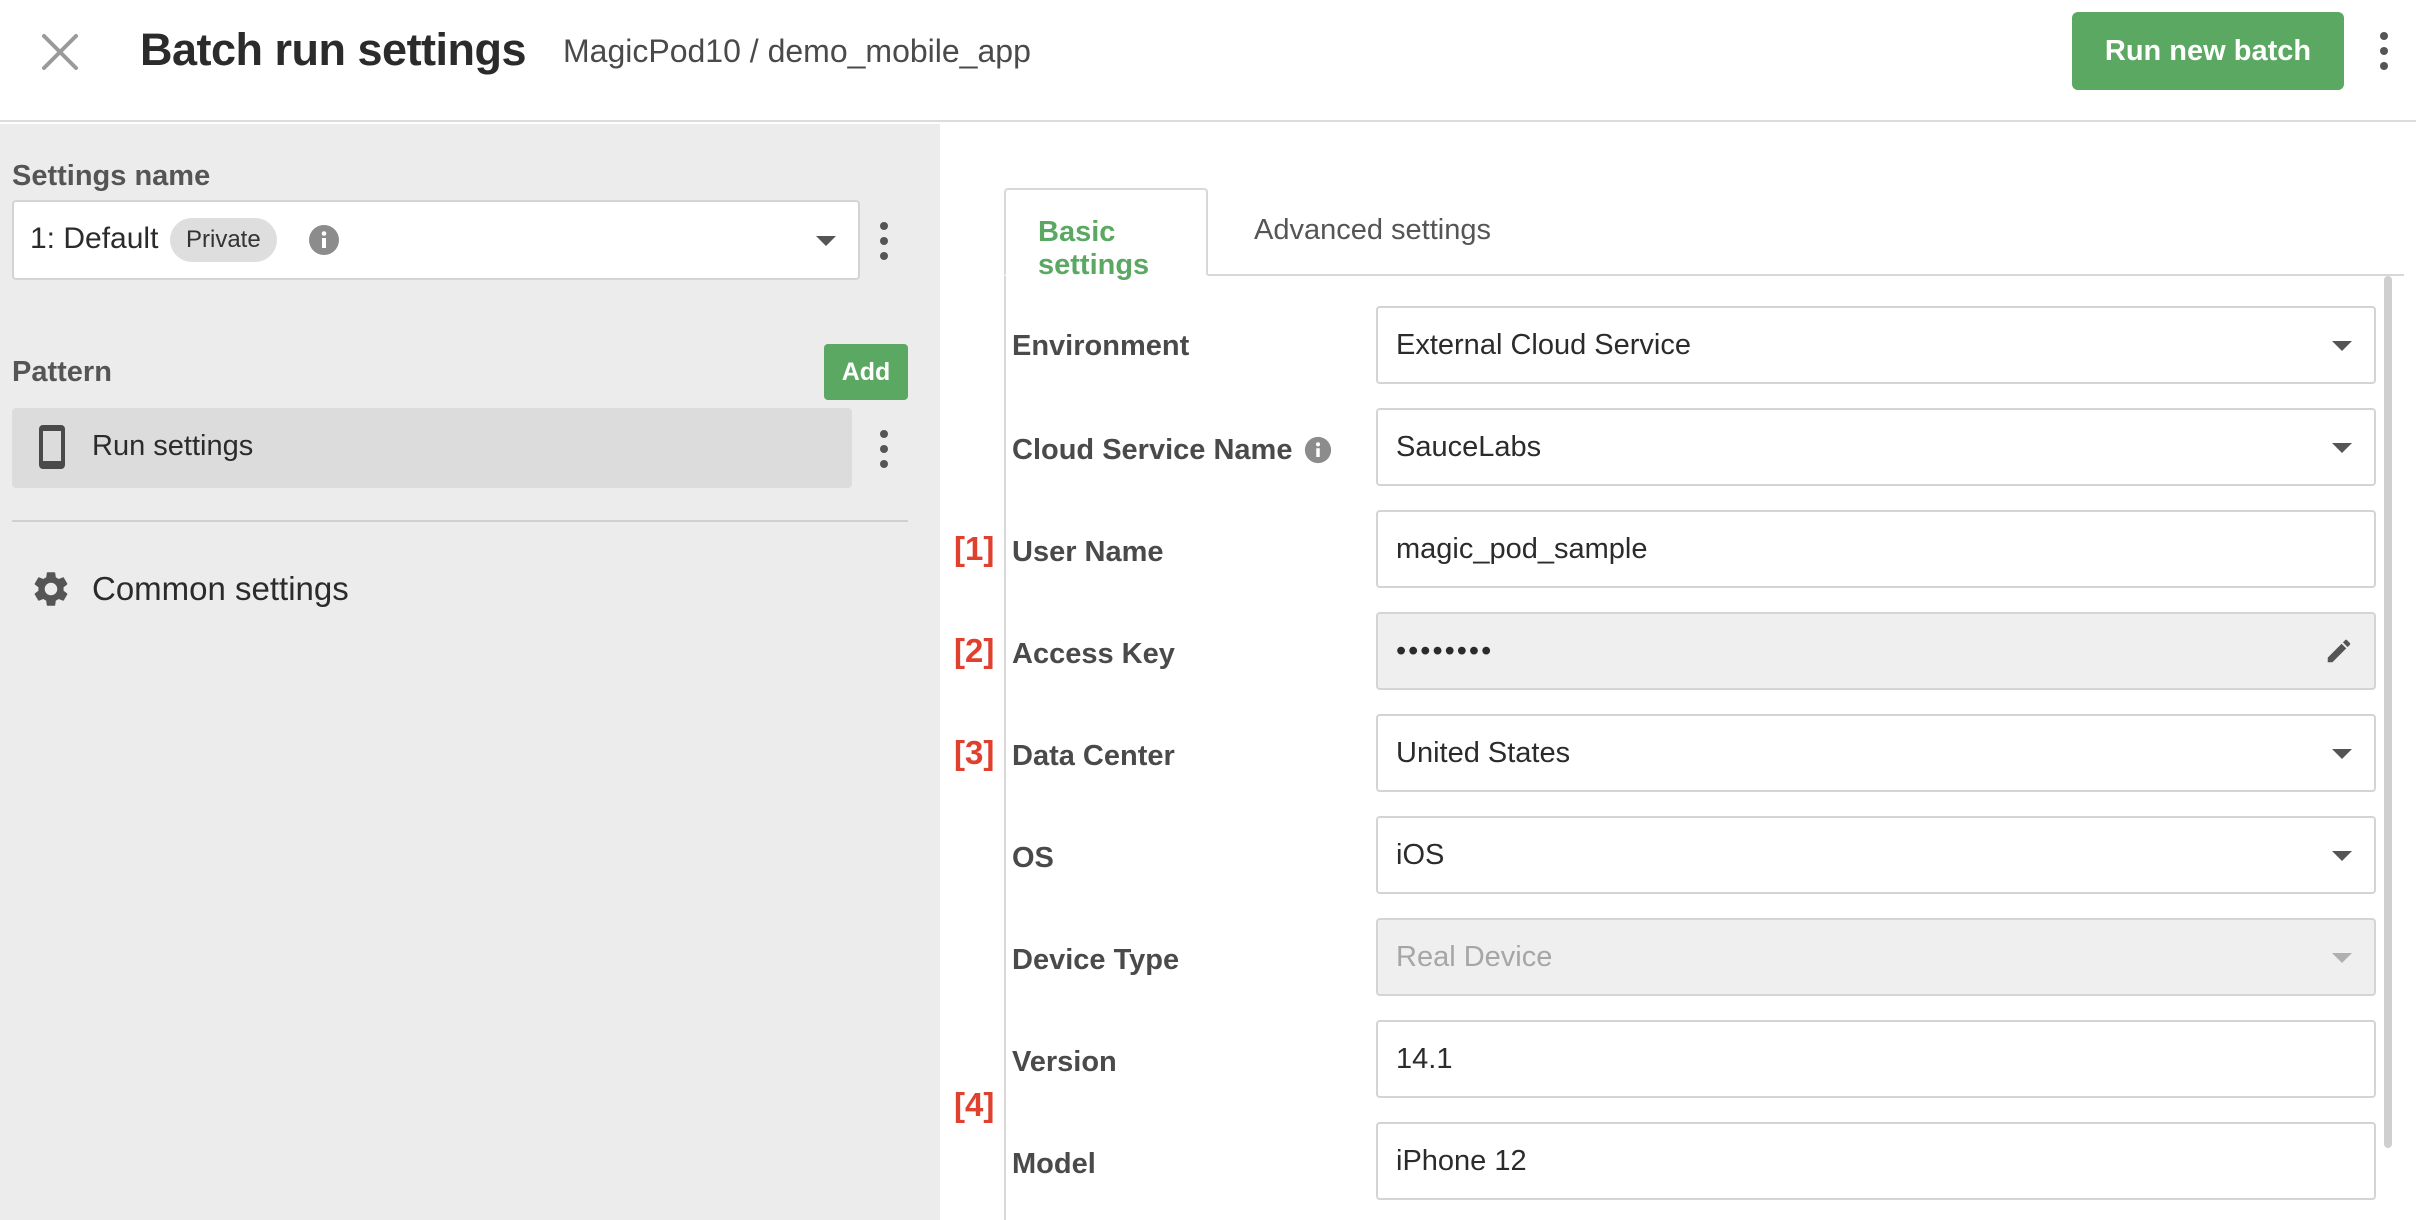  I want to click on more-options-icon, so click(2384, 51).